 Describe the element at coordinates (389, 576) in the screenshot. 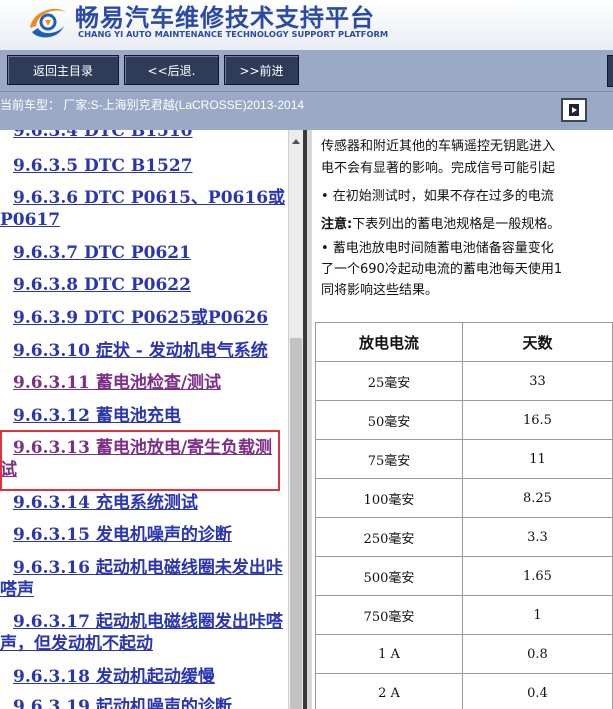

I see `cell-current: 500毫安` at that location.